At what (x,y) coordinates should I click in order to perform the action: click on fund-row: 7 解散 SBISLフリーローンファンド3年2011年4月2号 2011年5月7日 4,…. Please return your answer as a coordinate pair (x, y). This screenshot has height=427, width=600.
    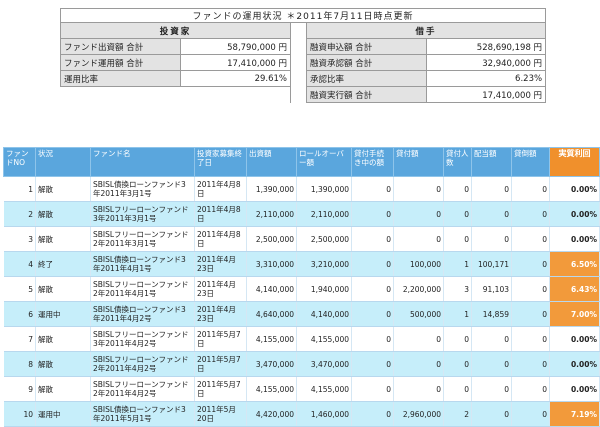
    Looking at the image, I should click on (301, 339).